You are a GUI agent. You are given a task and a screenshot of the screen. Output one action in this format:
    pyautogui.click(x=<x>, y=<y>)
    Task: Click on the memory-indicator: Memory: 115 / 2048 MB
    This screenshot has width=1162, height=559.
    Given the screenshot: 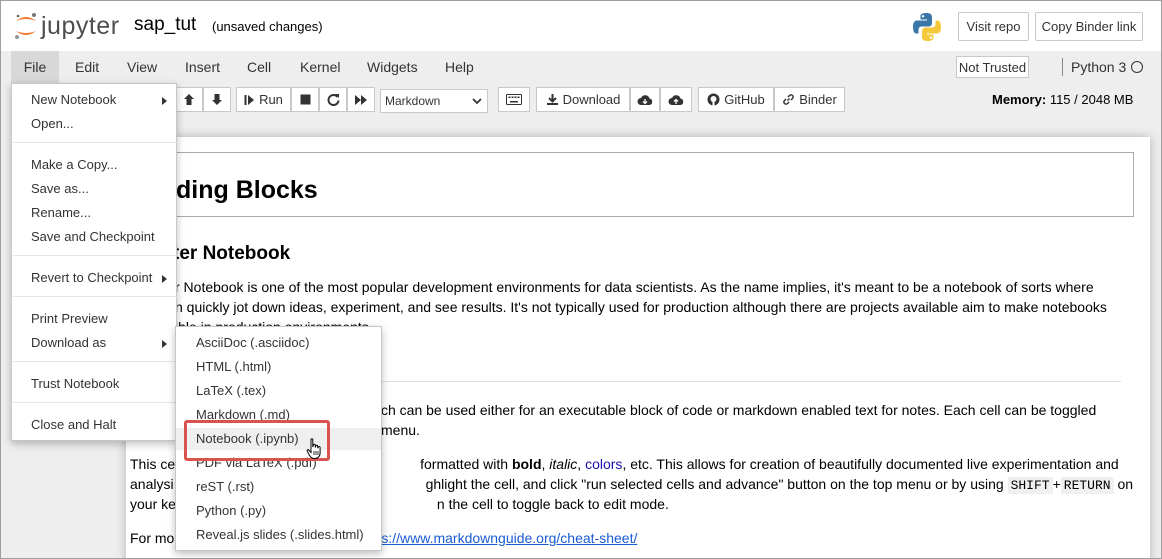 What is the action you would take?
    pyautogui.click(x=1062, y=99)
    